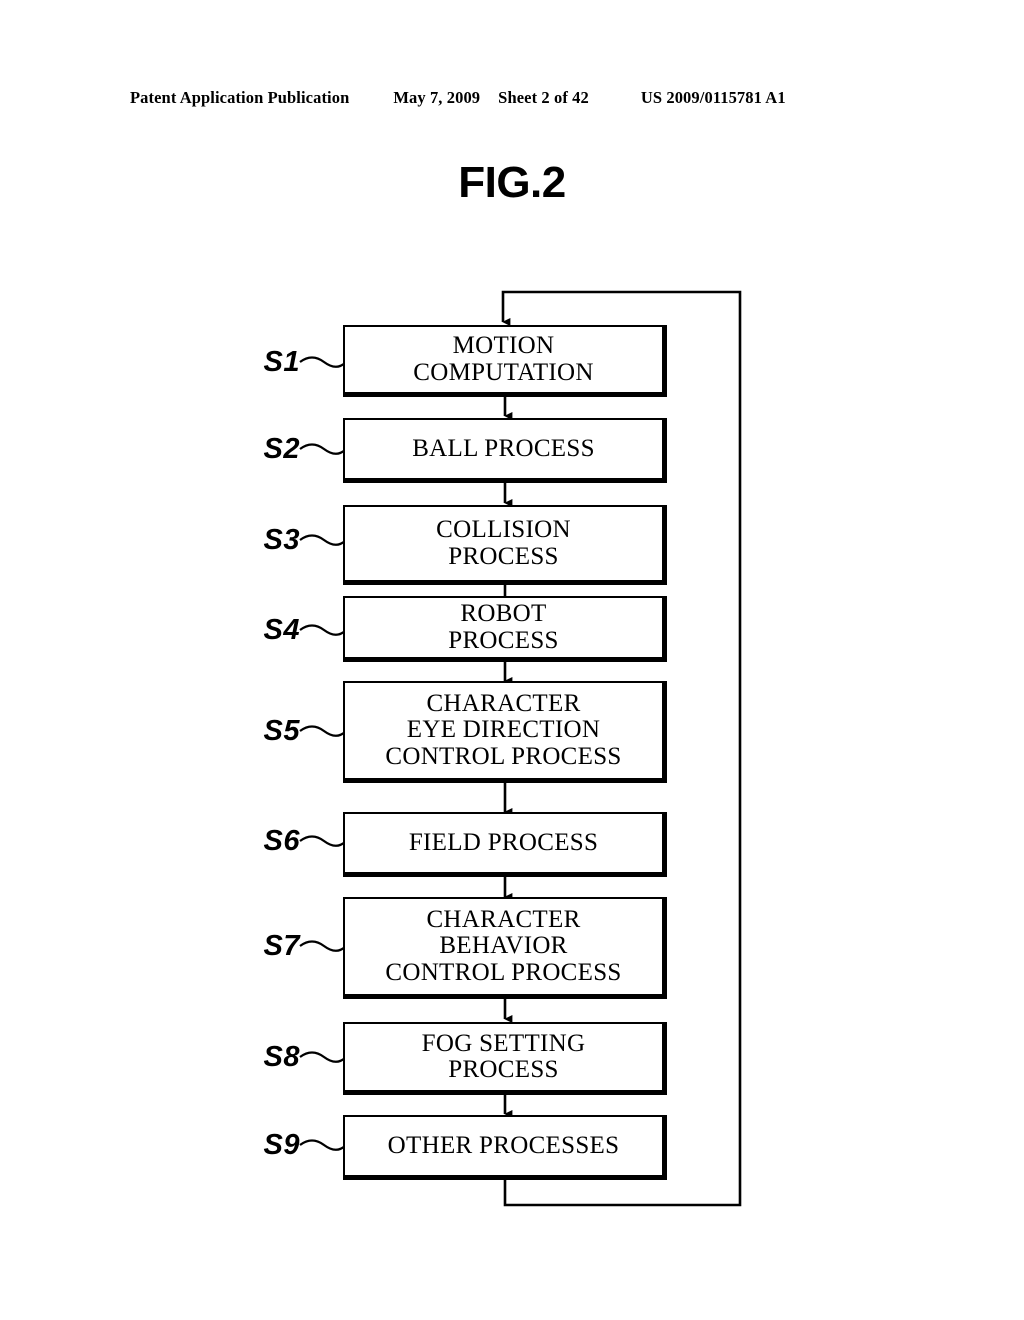 This screenshot has height=1320, width=1024. Describe the element at coordinates (322, 540) in the screenshot. I see `leader-line-s3` at that location.